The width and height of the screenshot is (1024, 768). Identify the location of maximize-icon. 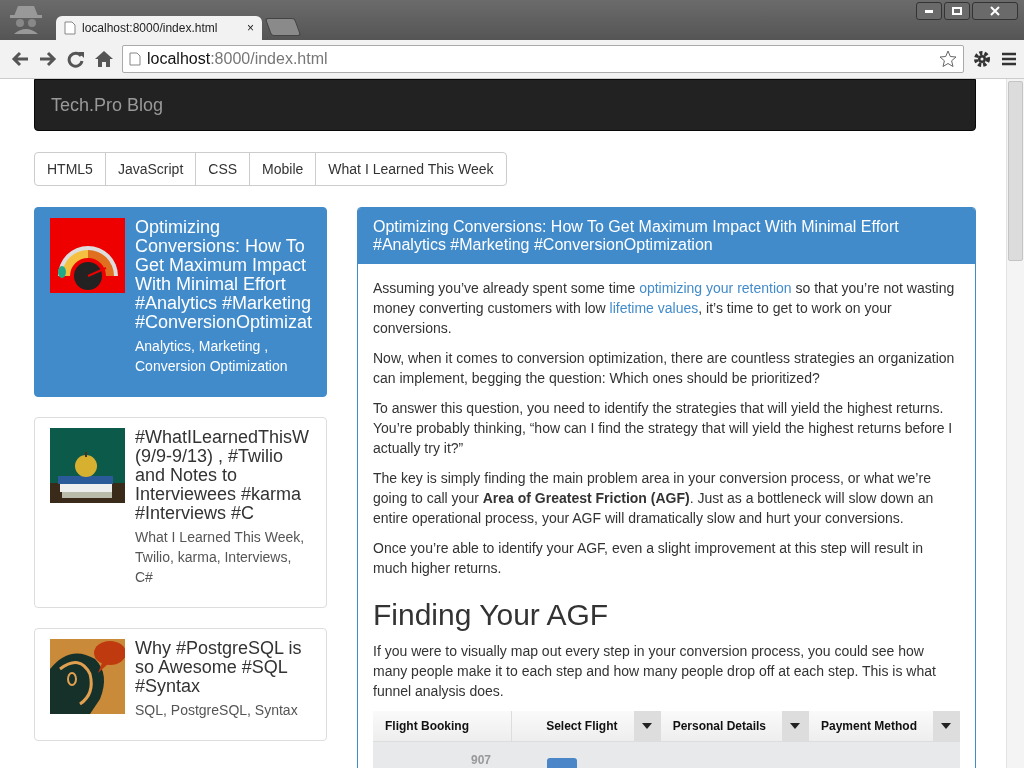
(957, 11).